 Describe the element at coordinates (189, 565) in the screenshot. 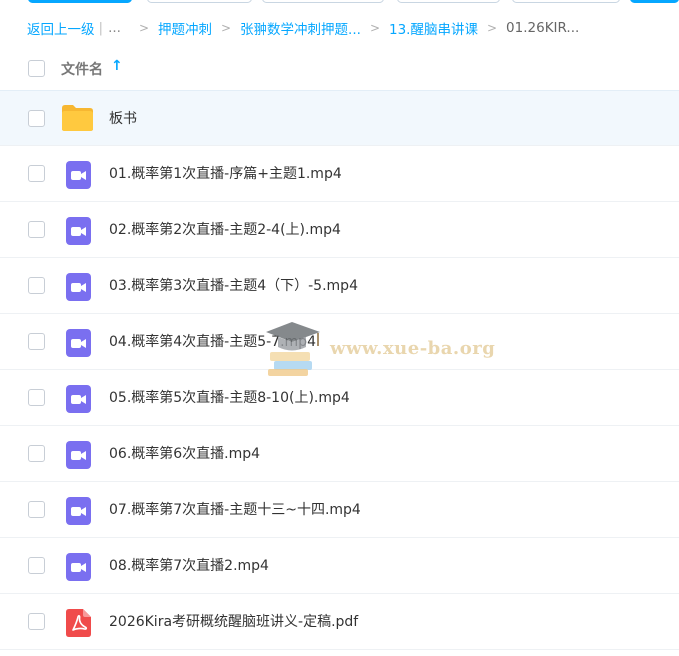

I see `file-name: 08.概率第7次直播2.mp4` at that location.